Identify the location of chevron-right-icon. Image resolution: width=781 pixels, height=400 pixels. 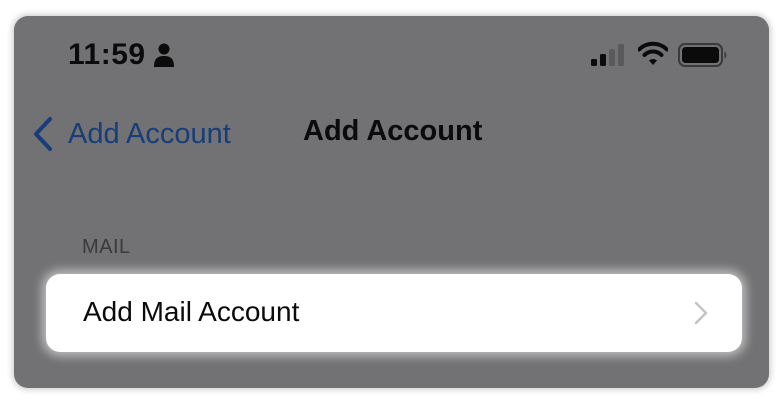
(701, 313).